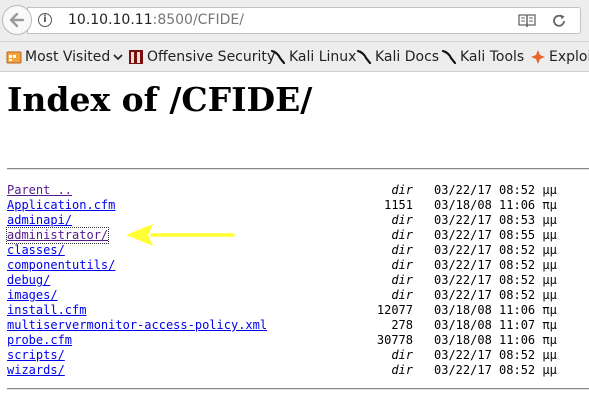 This screenshot has width=589, height=405. What do you see at coordinates (294, 340) in the screenshot?
I see `listing-row: probe.cfm 30778 03/18/08 11:06 πμ` at bounding box center [294, 340].